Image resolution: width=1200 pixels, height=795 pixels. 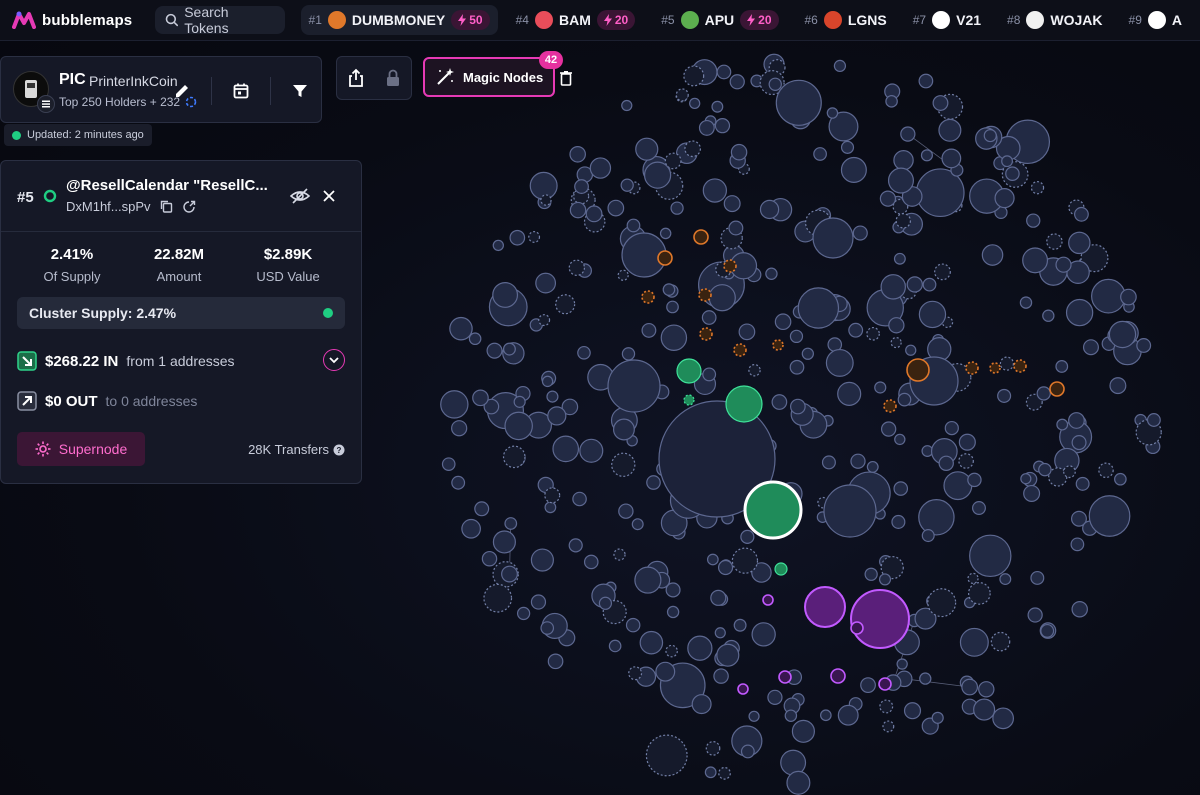 I want to click on search-tokens-button: Search Tokens, so click(x=219, y=20).